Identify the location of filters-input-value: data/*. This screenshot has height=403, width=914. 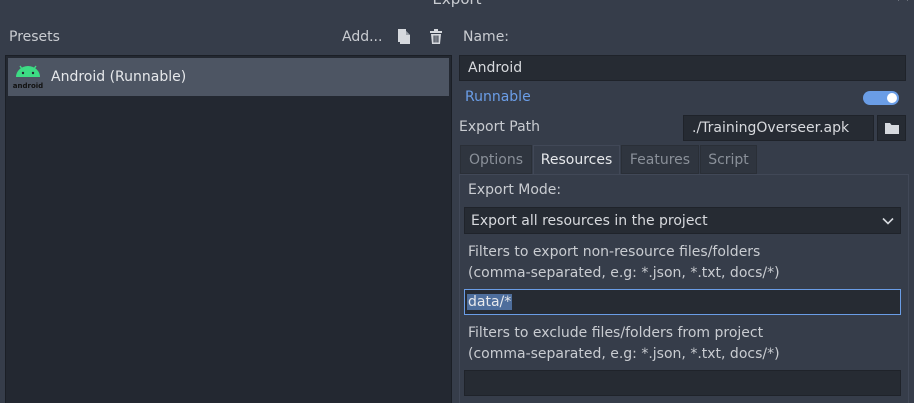
(490, 302).